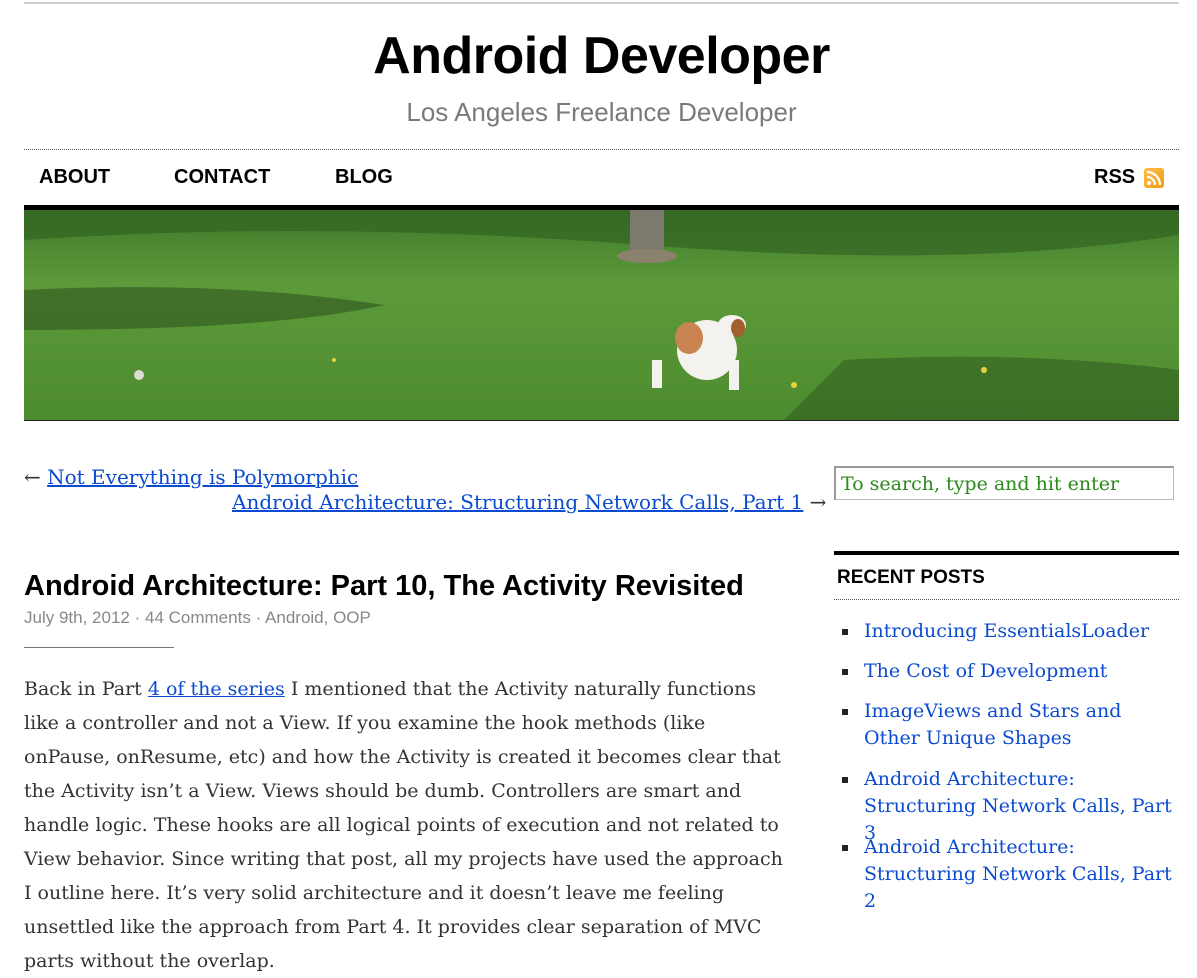  Describe the element at coordinates (222, 177) in the screenshot. I see `nav-contact: CONTACT` at that location.